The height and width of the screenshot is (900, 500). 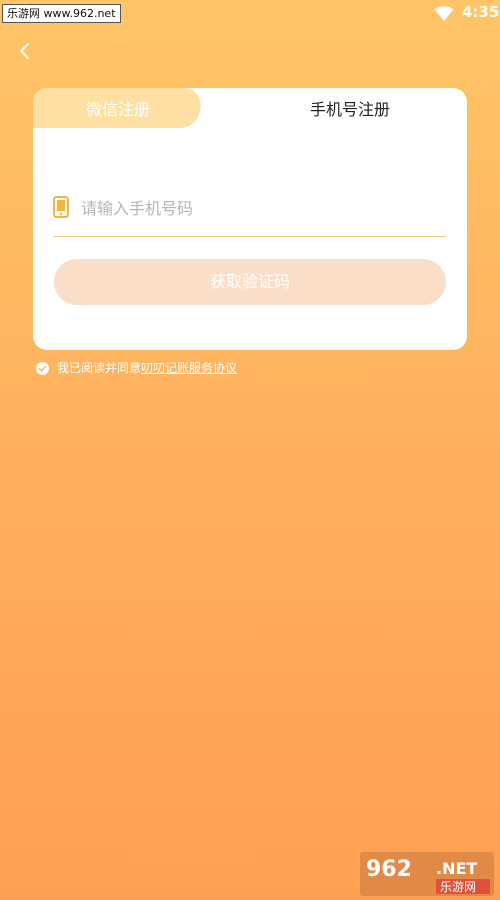 I want to click on chevron-left-icon, so click(x=24, y=51).